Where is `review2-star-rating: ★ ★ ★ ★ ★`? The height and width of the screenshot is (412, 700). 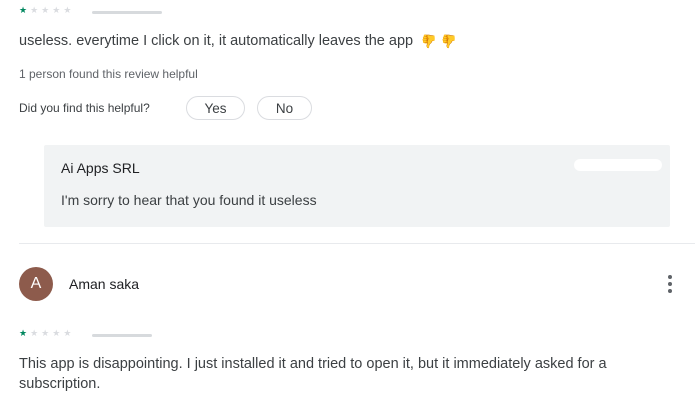
review2-star-rating: ★ ★ ★ ★ ★ is located at coordinates (45, 333).